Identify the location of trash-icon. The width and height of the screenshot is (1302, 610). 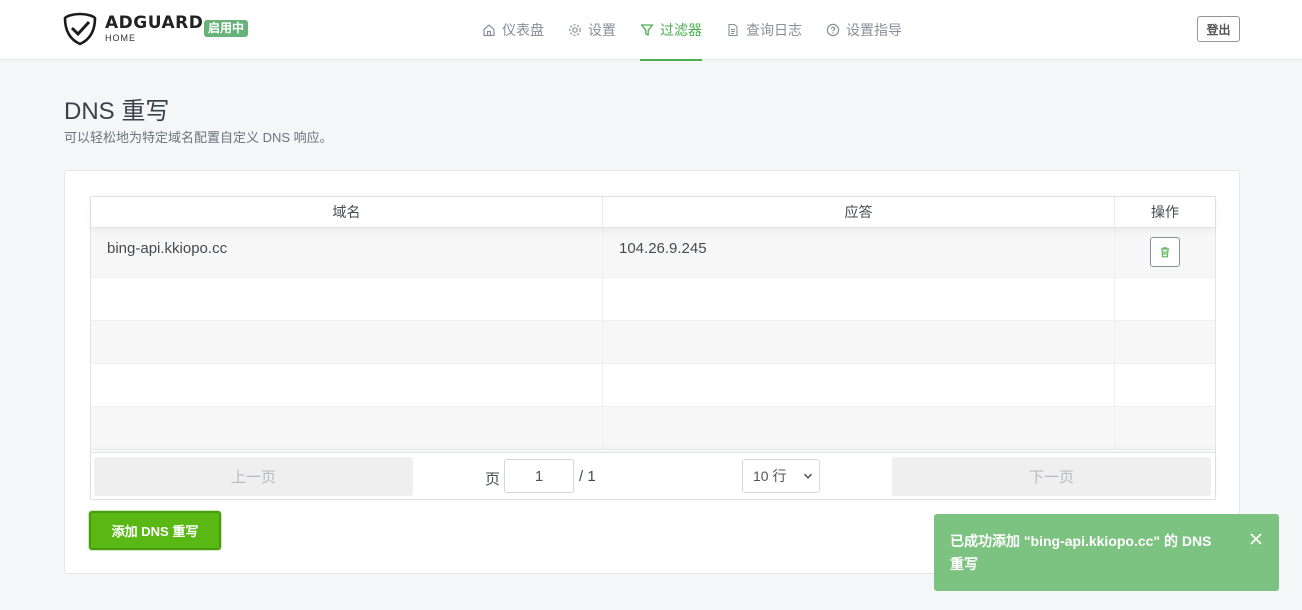
(1165, 252).